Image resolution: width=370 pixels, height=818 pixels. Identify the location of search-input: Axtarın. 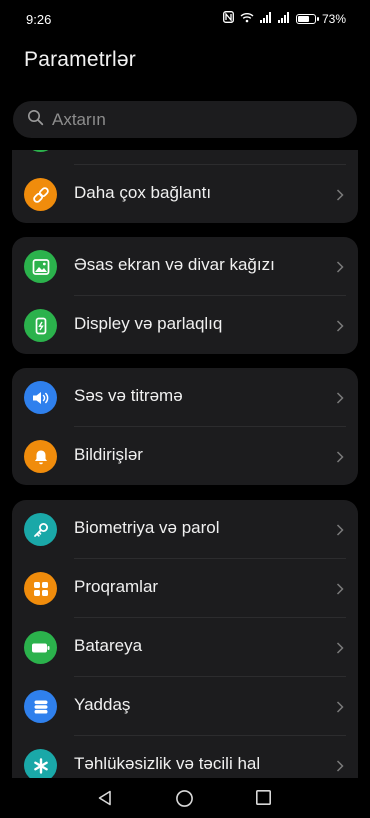
(185, 119).